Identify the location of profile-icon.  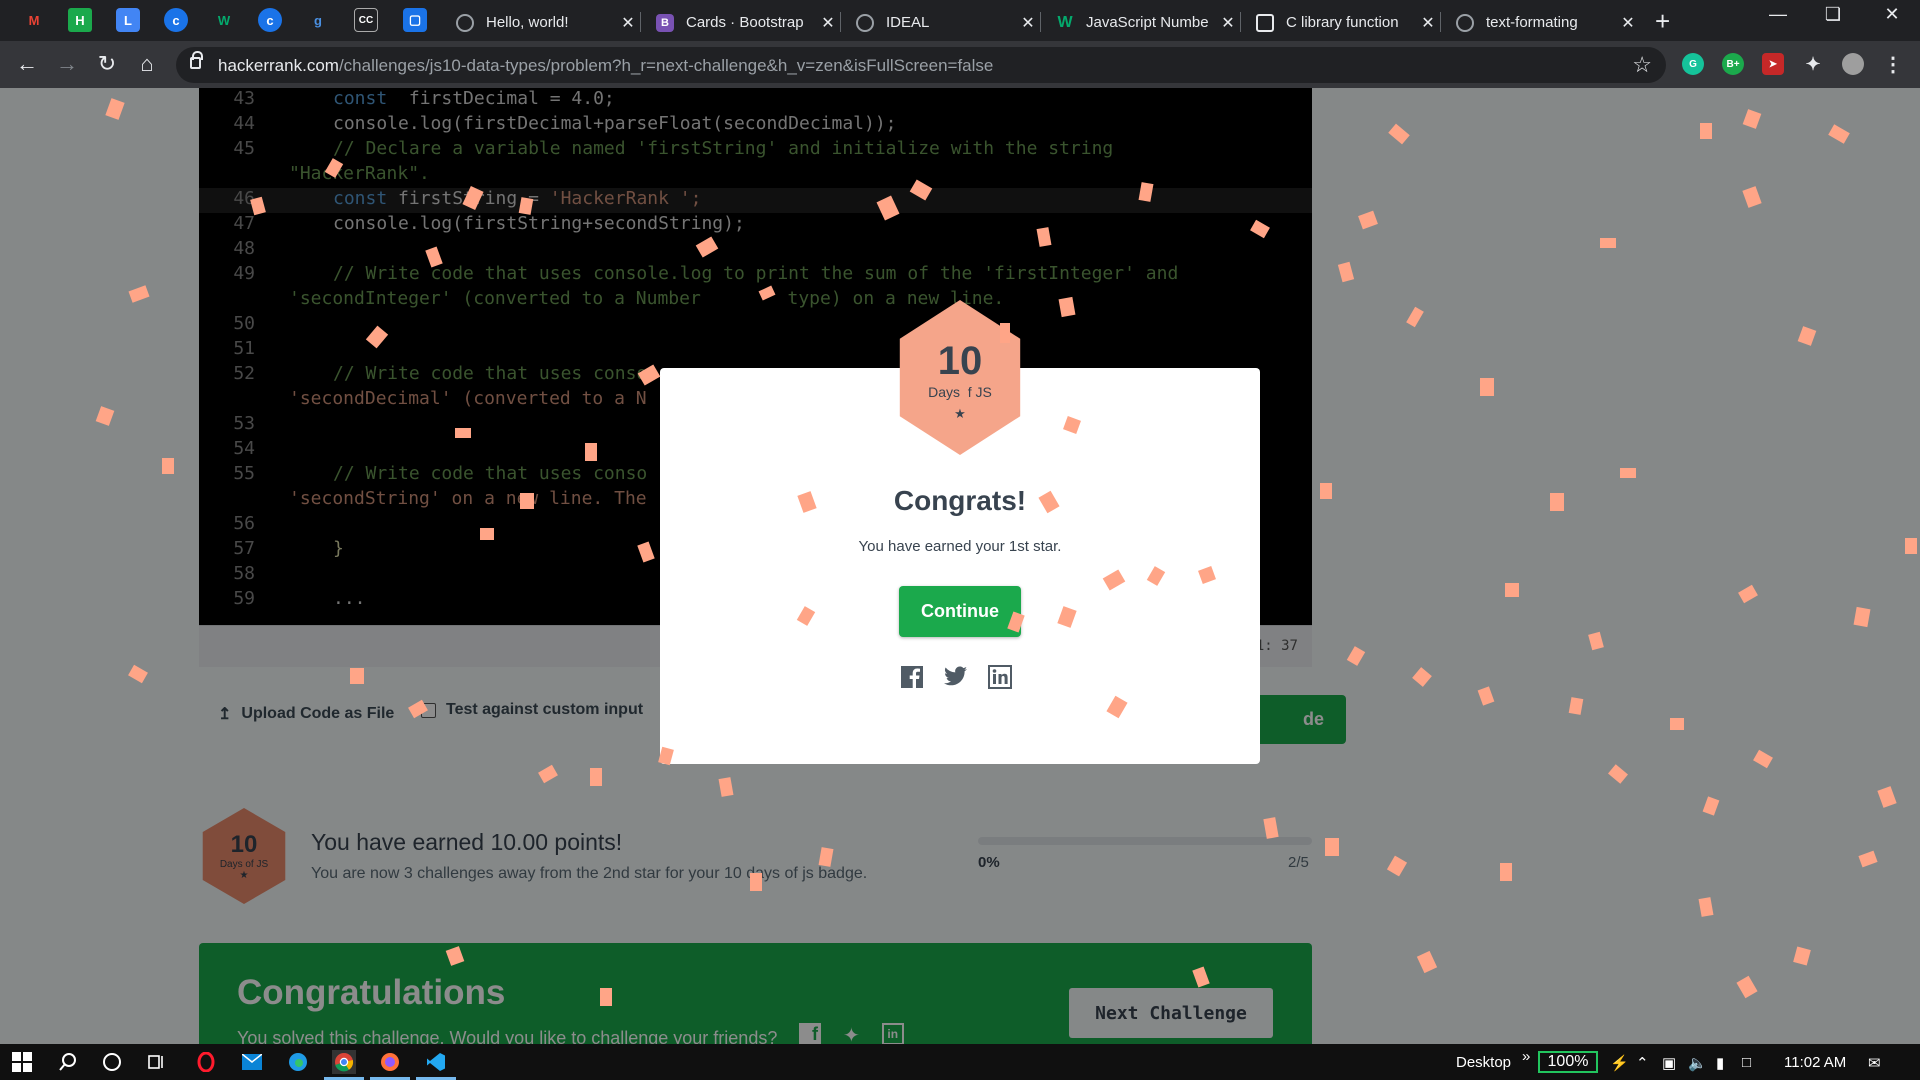
(1853, 64).